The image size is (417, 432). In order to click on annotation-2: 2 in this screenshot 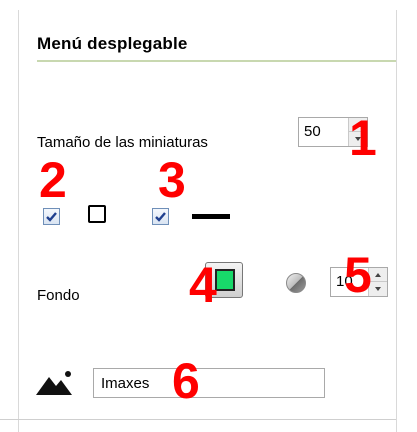, I will do `click(53, 180)`.